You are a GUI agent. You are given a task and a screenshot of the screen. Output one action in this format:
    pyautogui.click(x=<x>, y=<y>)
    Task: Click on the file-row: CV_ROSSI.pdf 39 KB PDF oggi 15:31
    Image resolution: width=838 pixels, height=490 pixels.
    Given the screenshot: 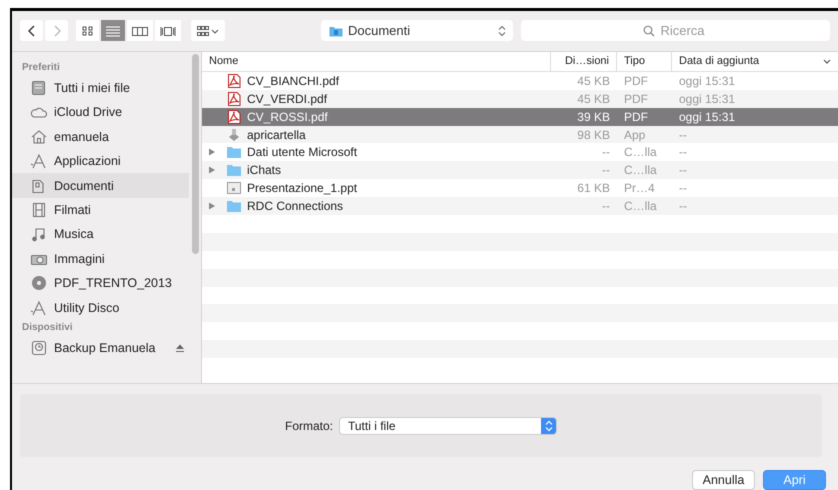 What is the action you would take?
    pyautogui.click(x=520, y=117)
    